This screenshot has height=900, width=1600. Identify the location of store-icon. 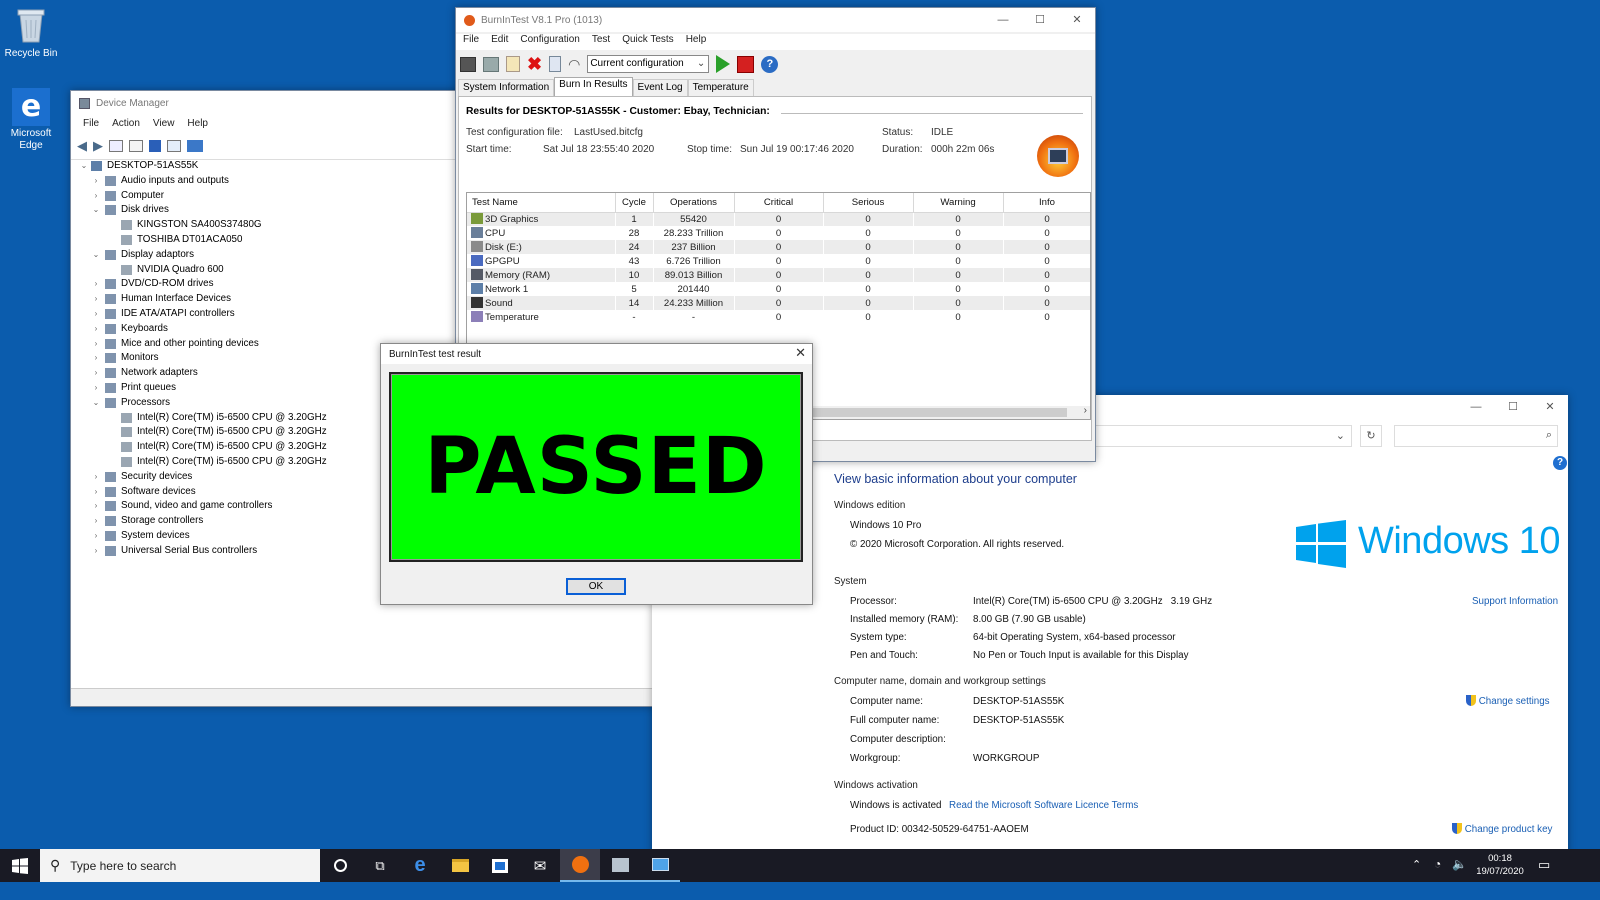
(500, 865).